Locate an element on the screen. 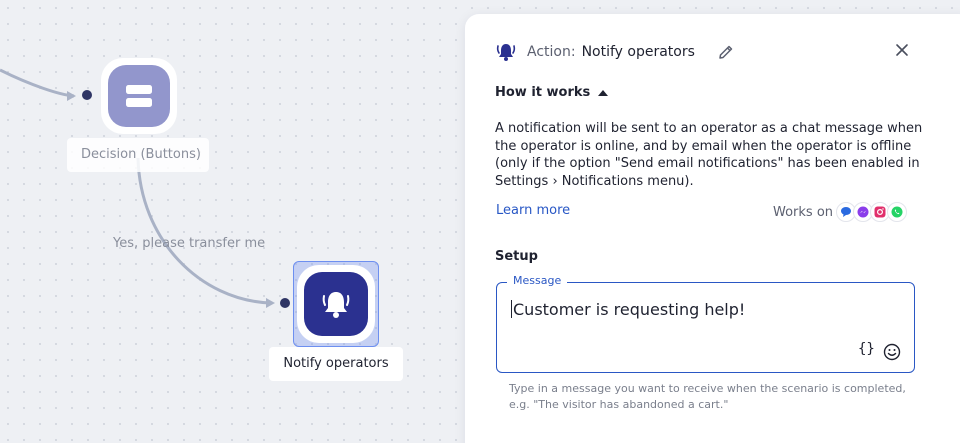 The height and width of the screenshot is (443, 960). panel-header: Action: Notify operators is located at coordinates (727, 52).